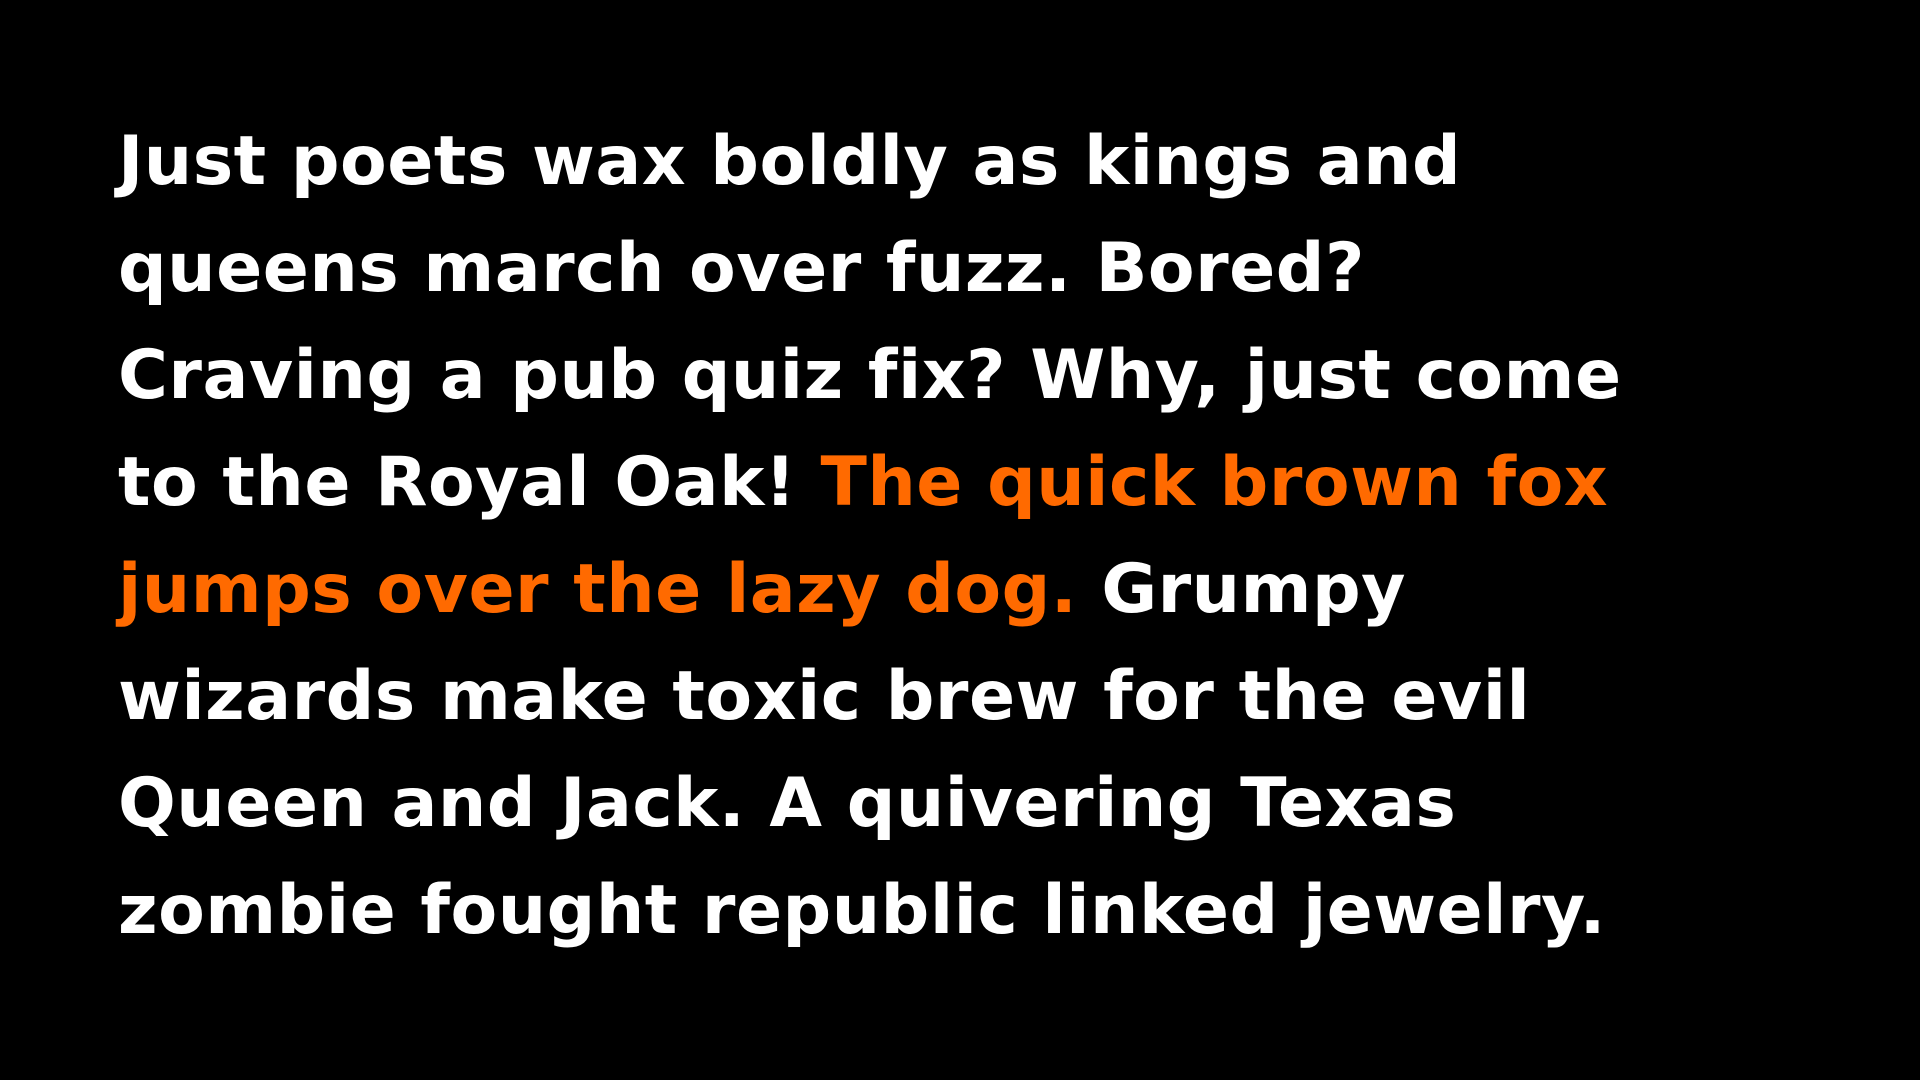 The image size is (1920, 1080). I want to click on specimen-line-3: Craving a pub quiz fix? Why, just come, so click(978, 375).